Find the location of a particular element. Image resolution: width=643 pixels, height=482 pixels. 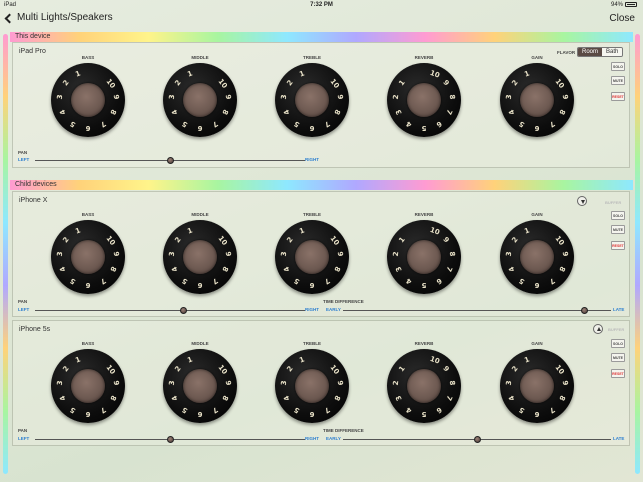

knob-label-1: MIDDLE is located at coordinates (200, 57).